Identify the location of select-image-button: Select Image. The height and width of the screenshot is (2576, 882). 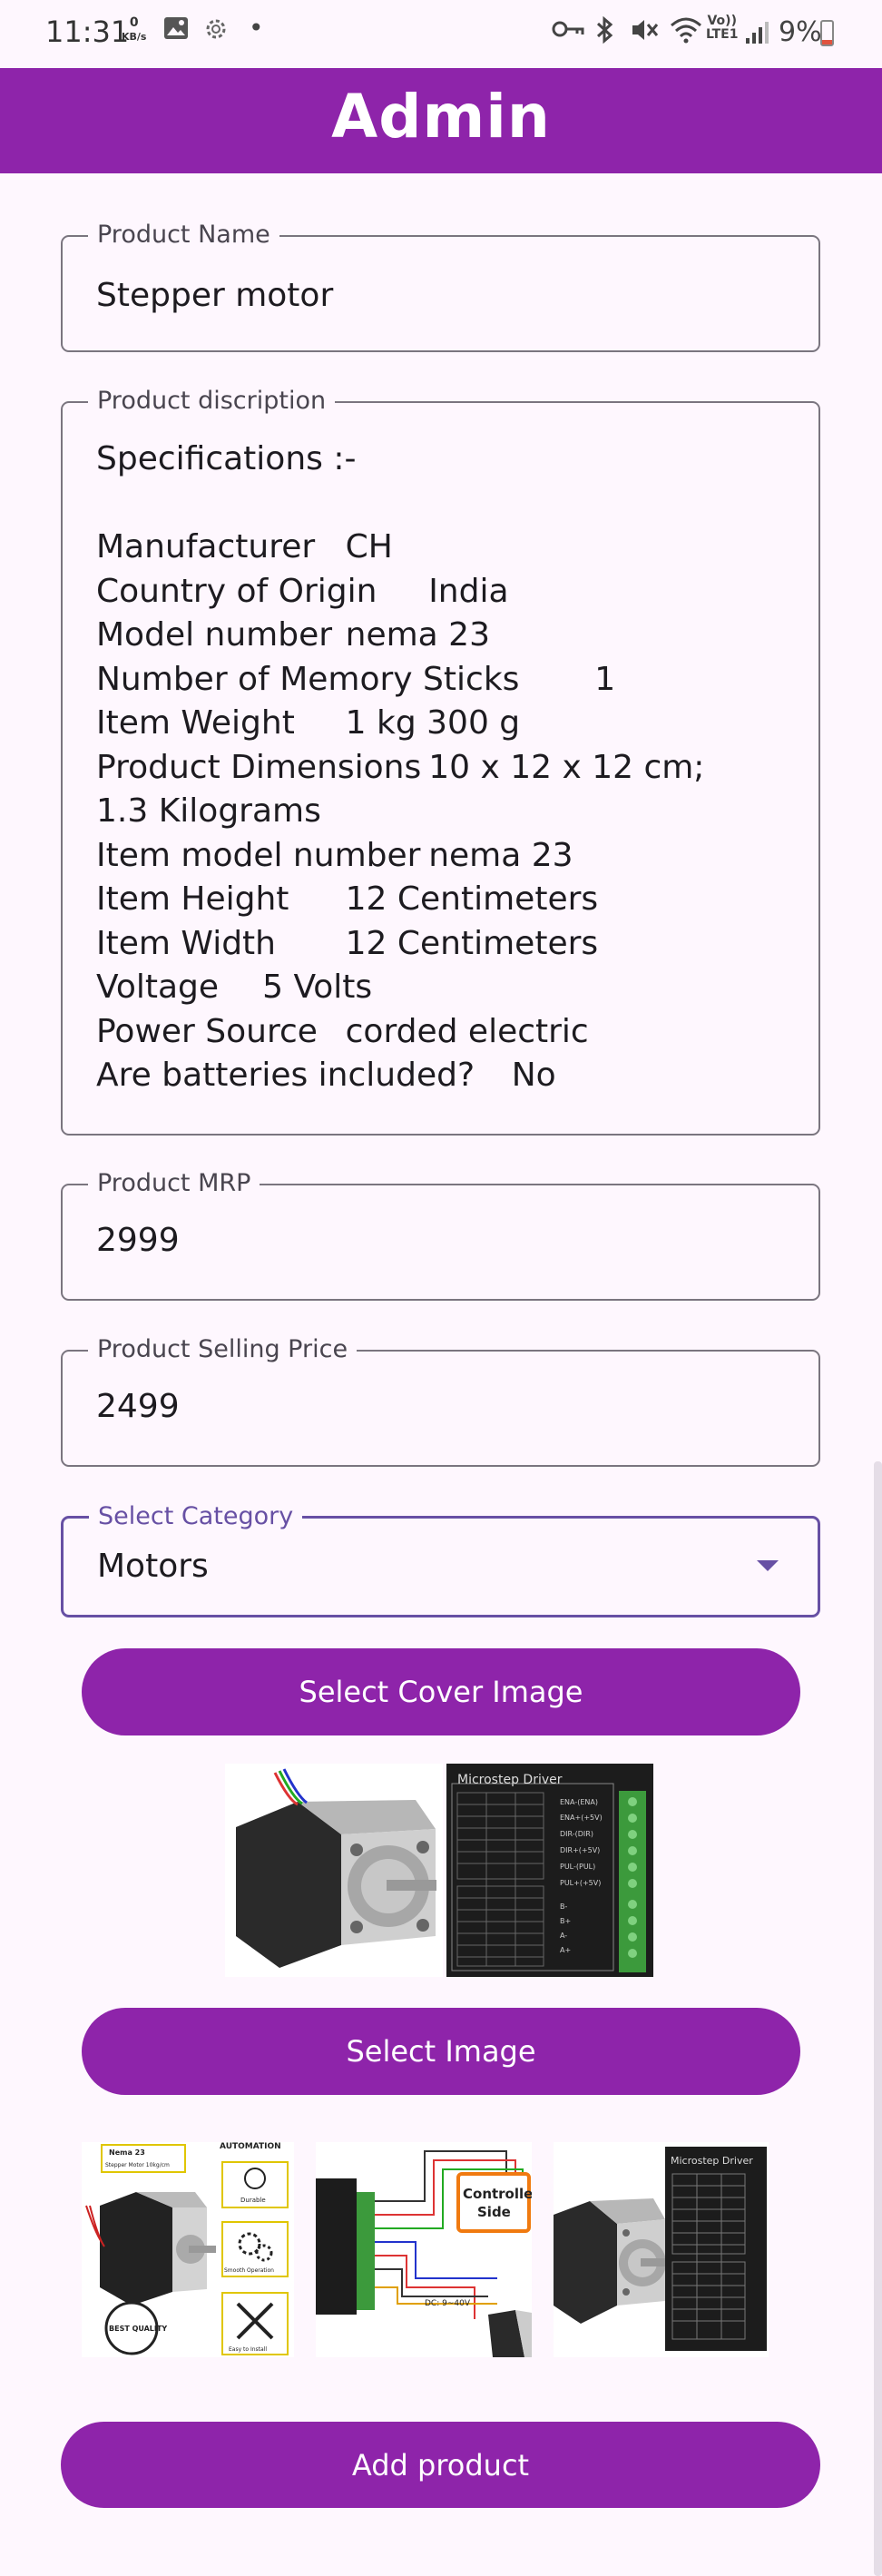
(441, 2051).